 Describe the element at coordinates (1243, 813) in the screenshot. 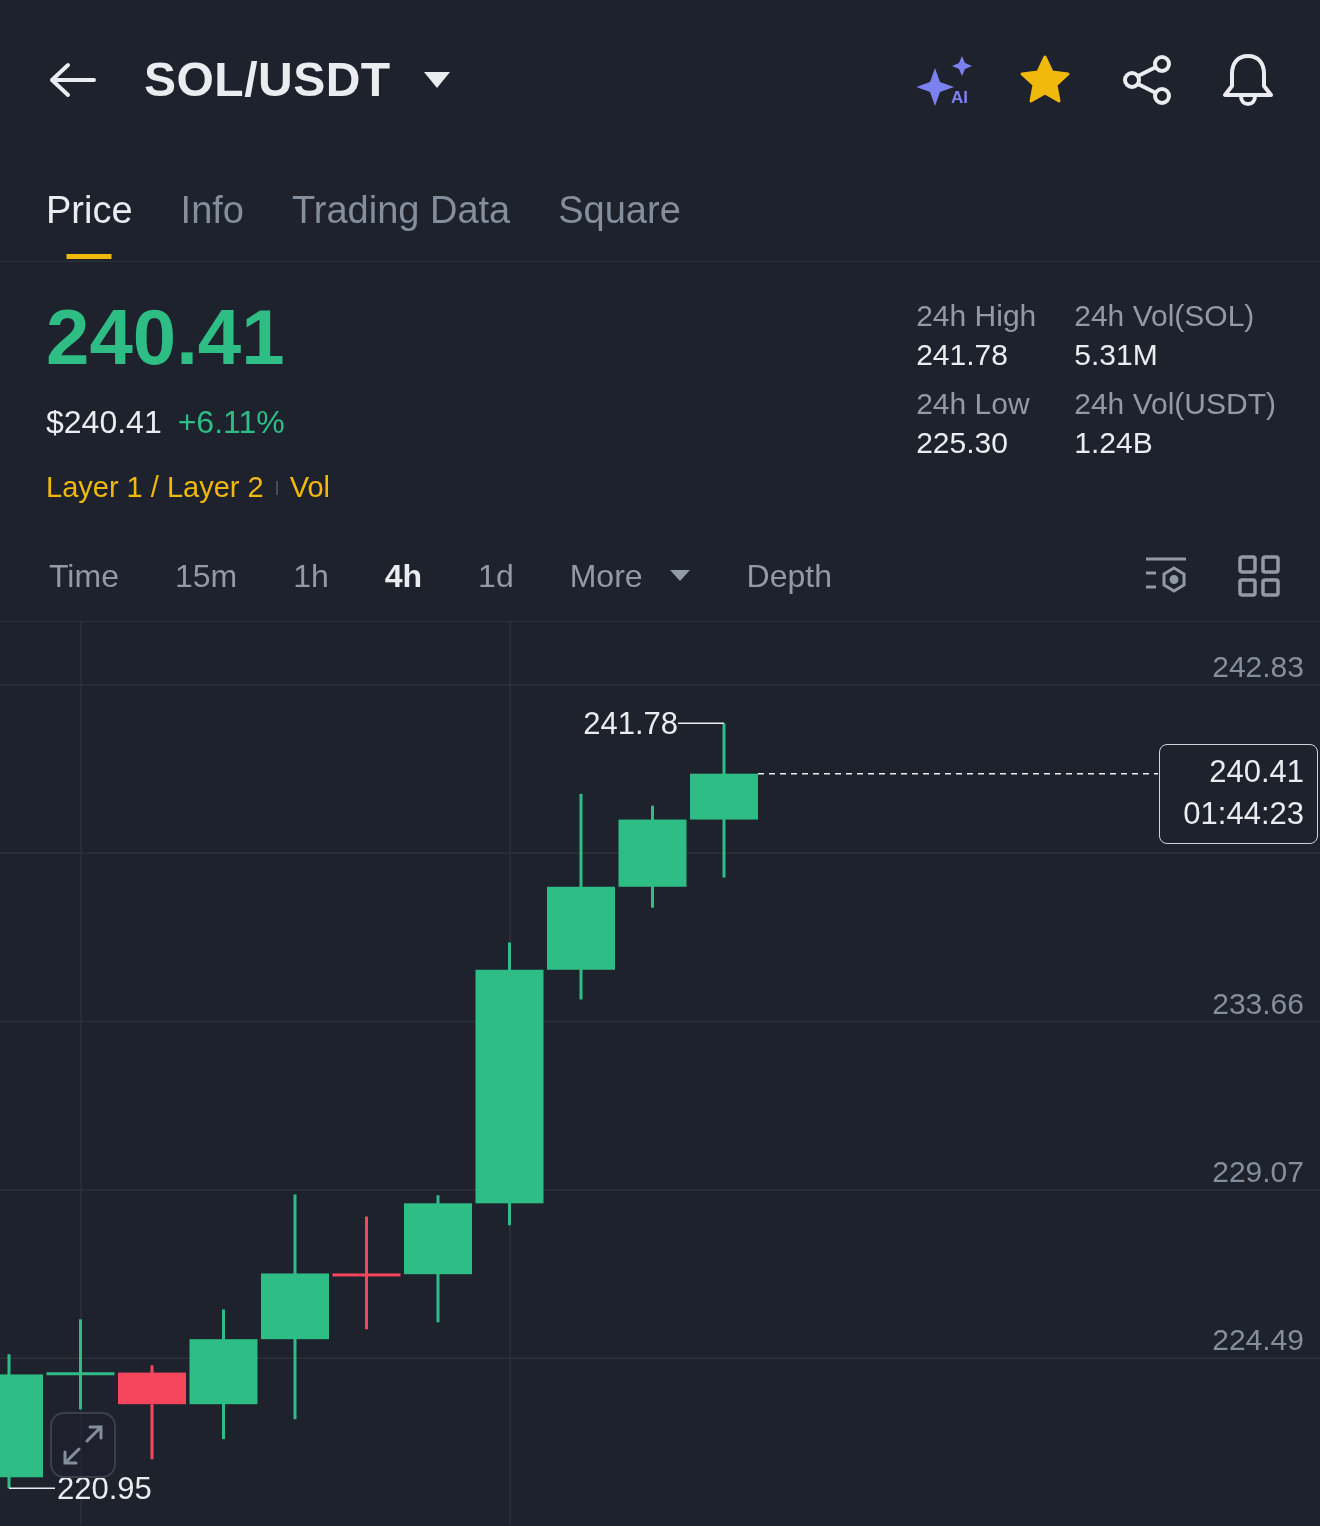

I see `candle-countdown: 01:44:23` at that location.